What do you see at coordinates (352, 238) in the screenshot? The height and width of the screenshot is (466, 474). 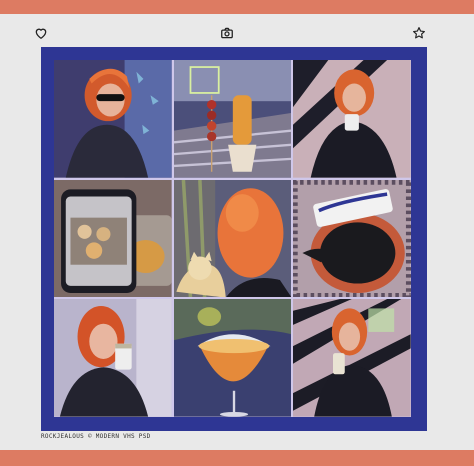 I see `photo-cup-cat` at bounding box center [352, 238].